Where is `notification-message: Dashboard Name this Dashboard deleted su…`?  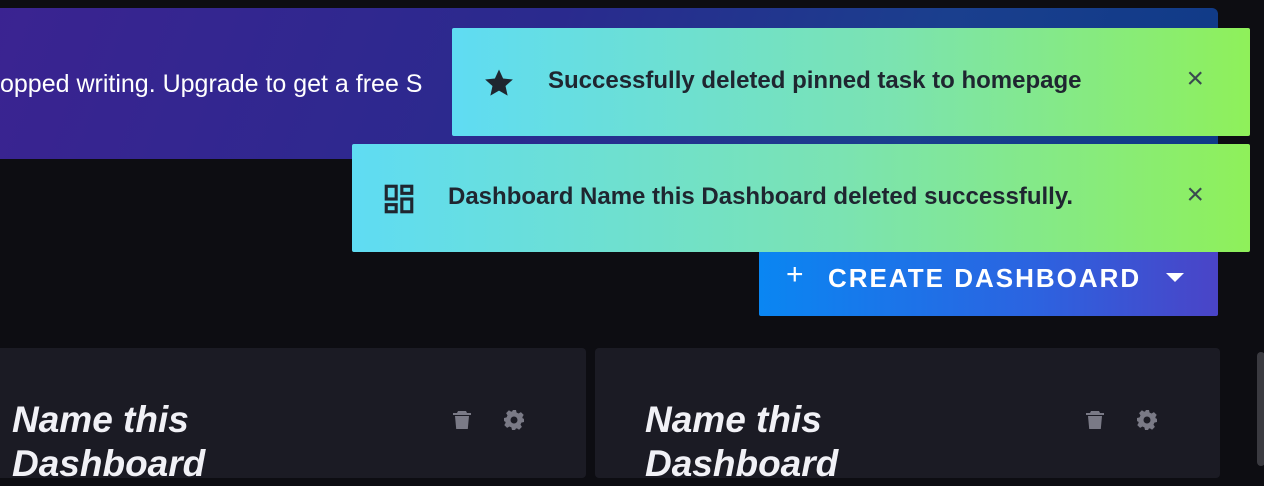 notification-message: Dashboard Name this Dashboard deleted su… is located at coordinates (761, 196).